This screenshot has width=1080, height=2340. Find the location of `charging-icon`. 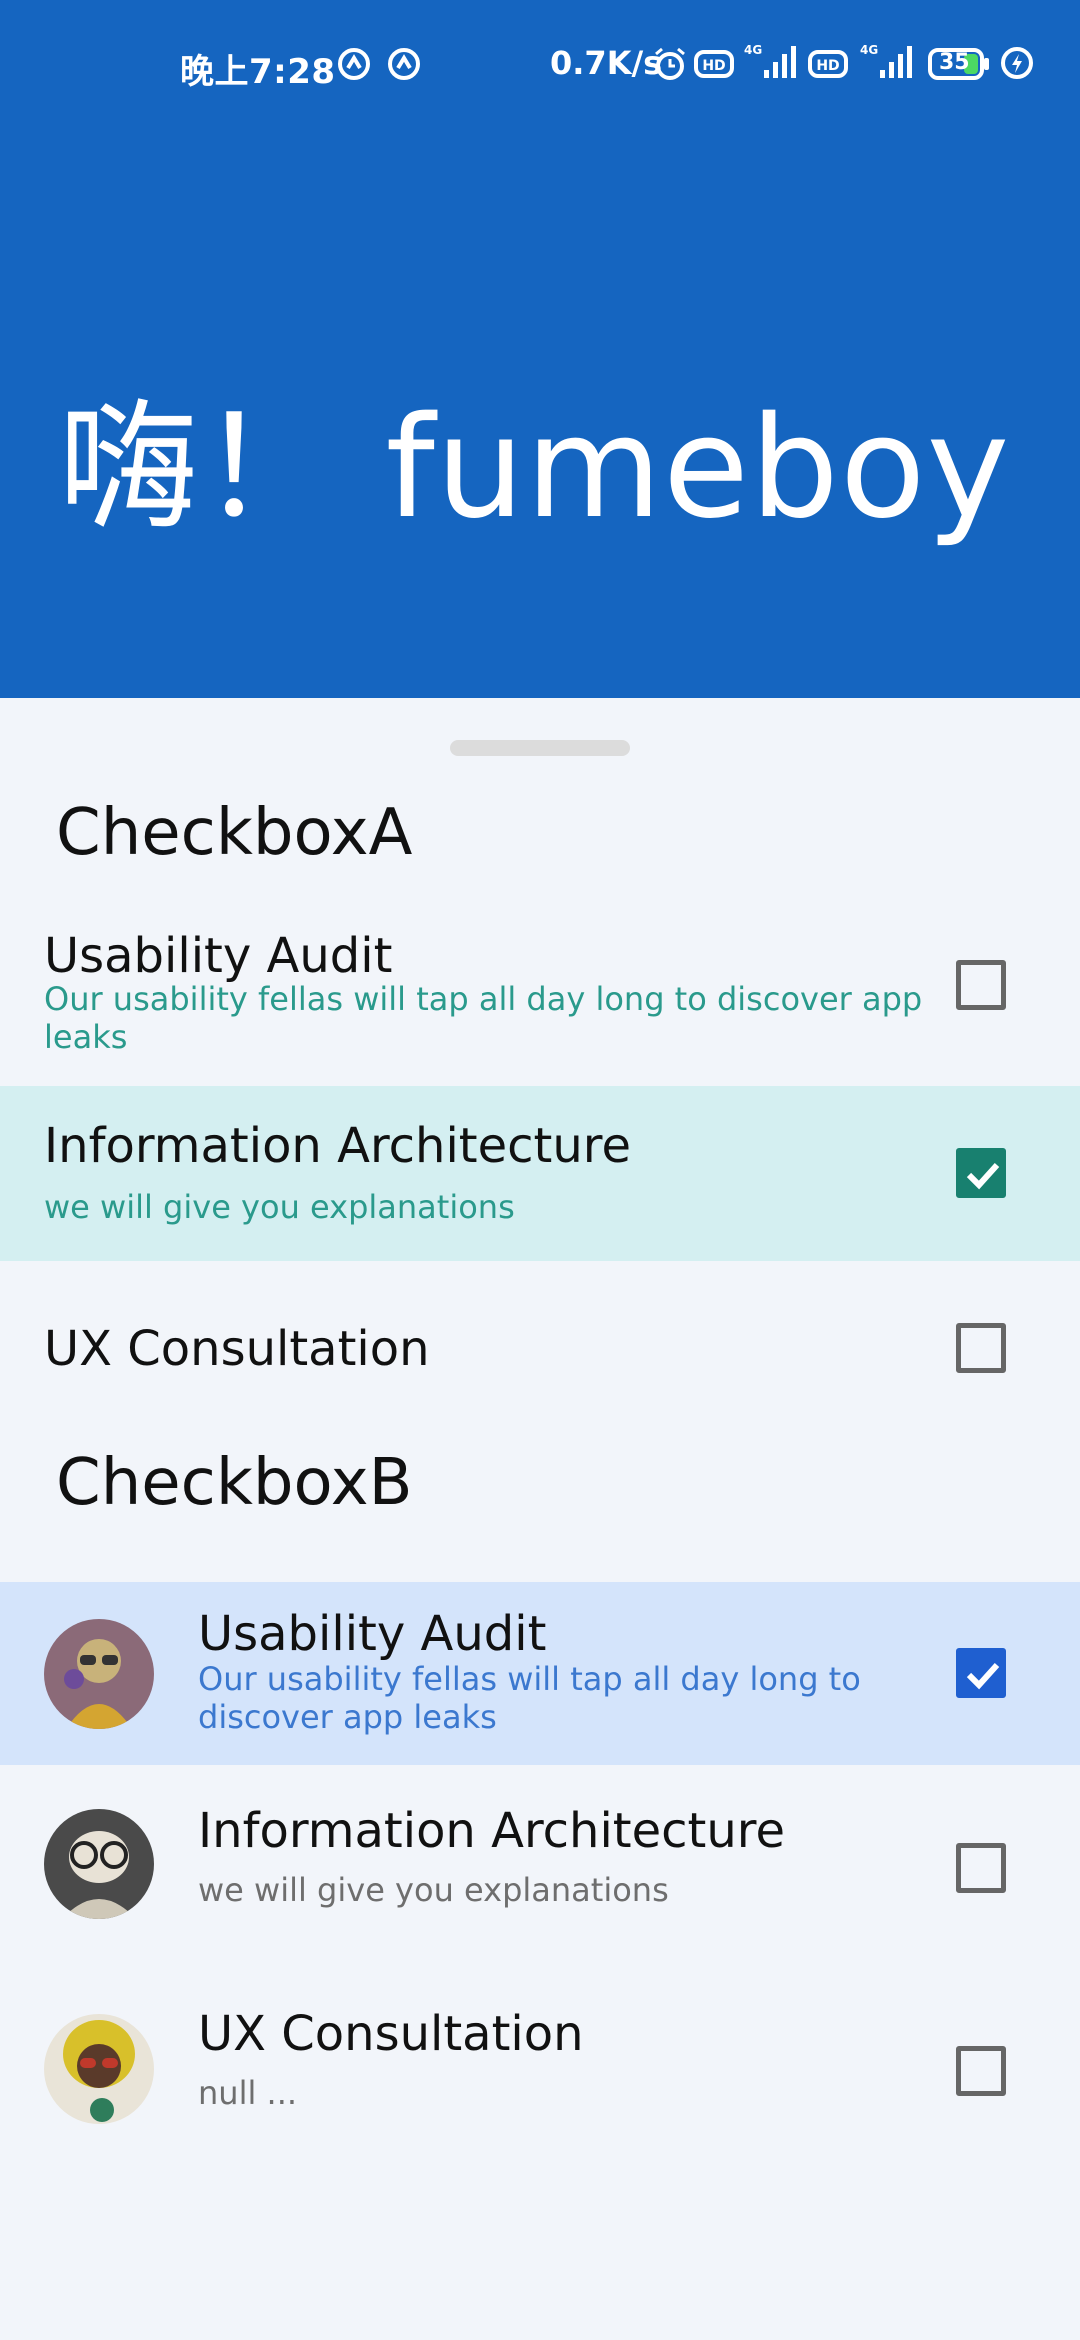

charging-icon is located at coordinates (1017, 65).